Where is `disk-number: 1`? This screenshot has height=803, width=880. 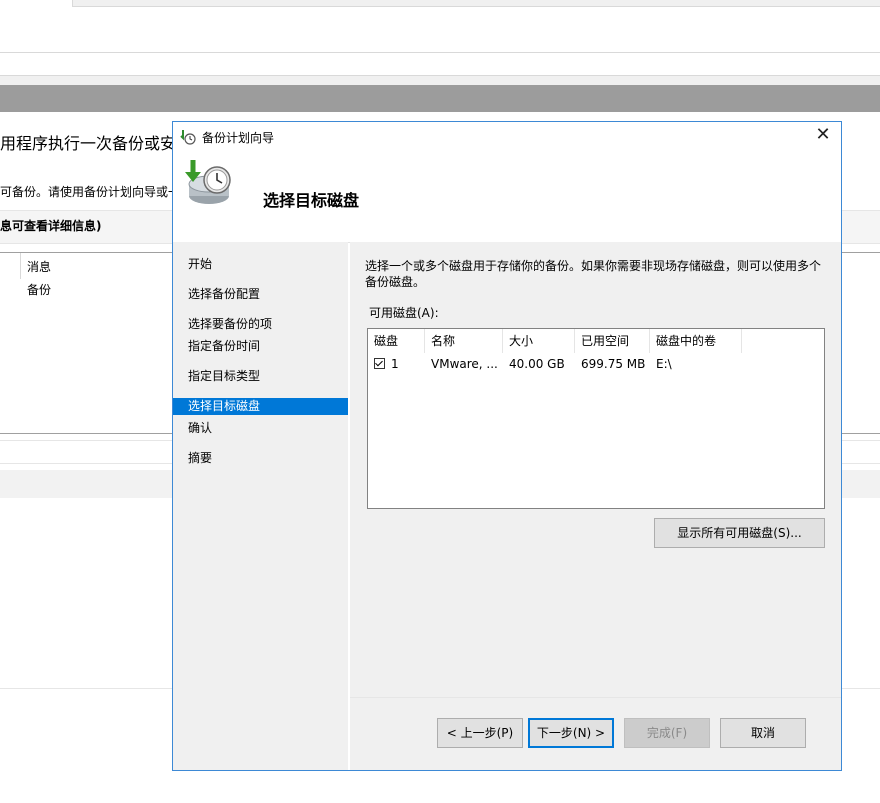
disk-number: 1 is located at coordinates (395, 364).